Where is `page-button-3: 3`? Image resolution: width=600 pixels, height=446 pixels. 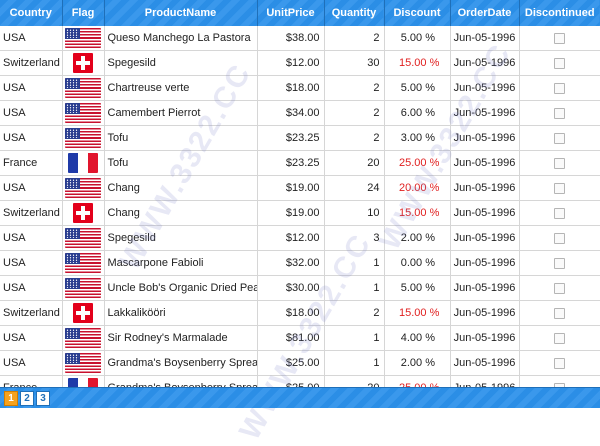 page-button-3: 3 is located at coordinates (43, 398).